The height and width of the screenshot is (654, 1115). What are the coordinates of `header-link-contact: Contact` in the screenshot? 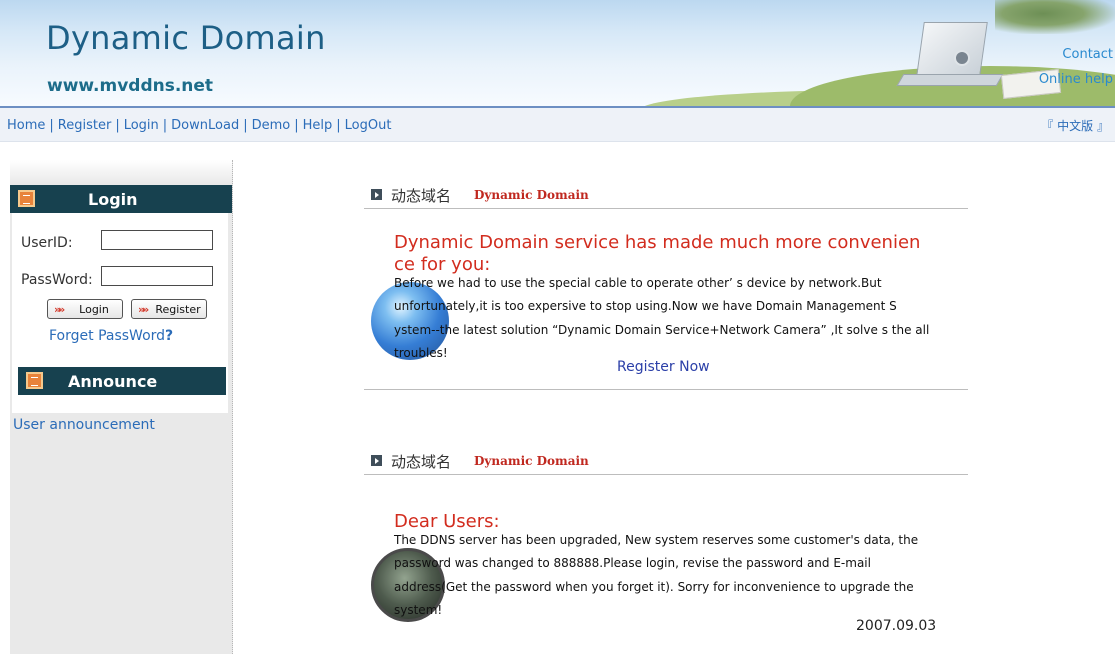 It's located at (1087, 54).